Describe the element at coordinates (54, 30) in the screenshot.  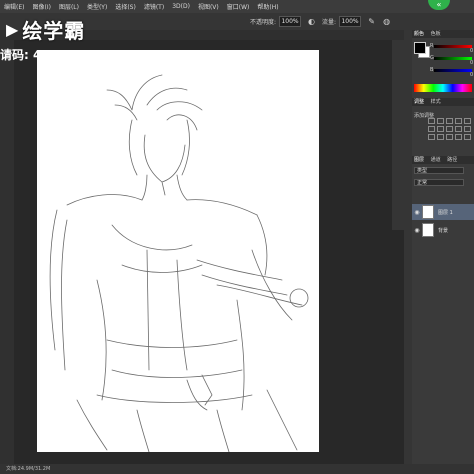
I see `watermark-logo: 绘学霸` at that location.